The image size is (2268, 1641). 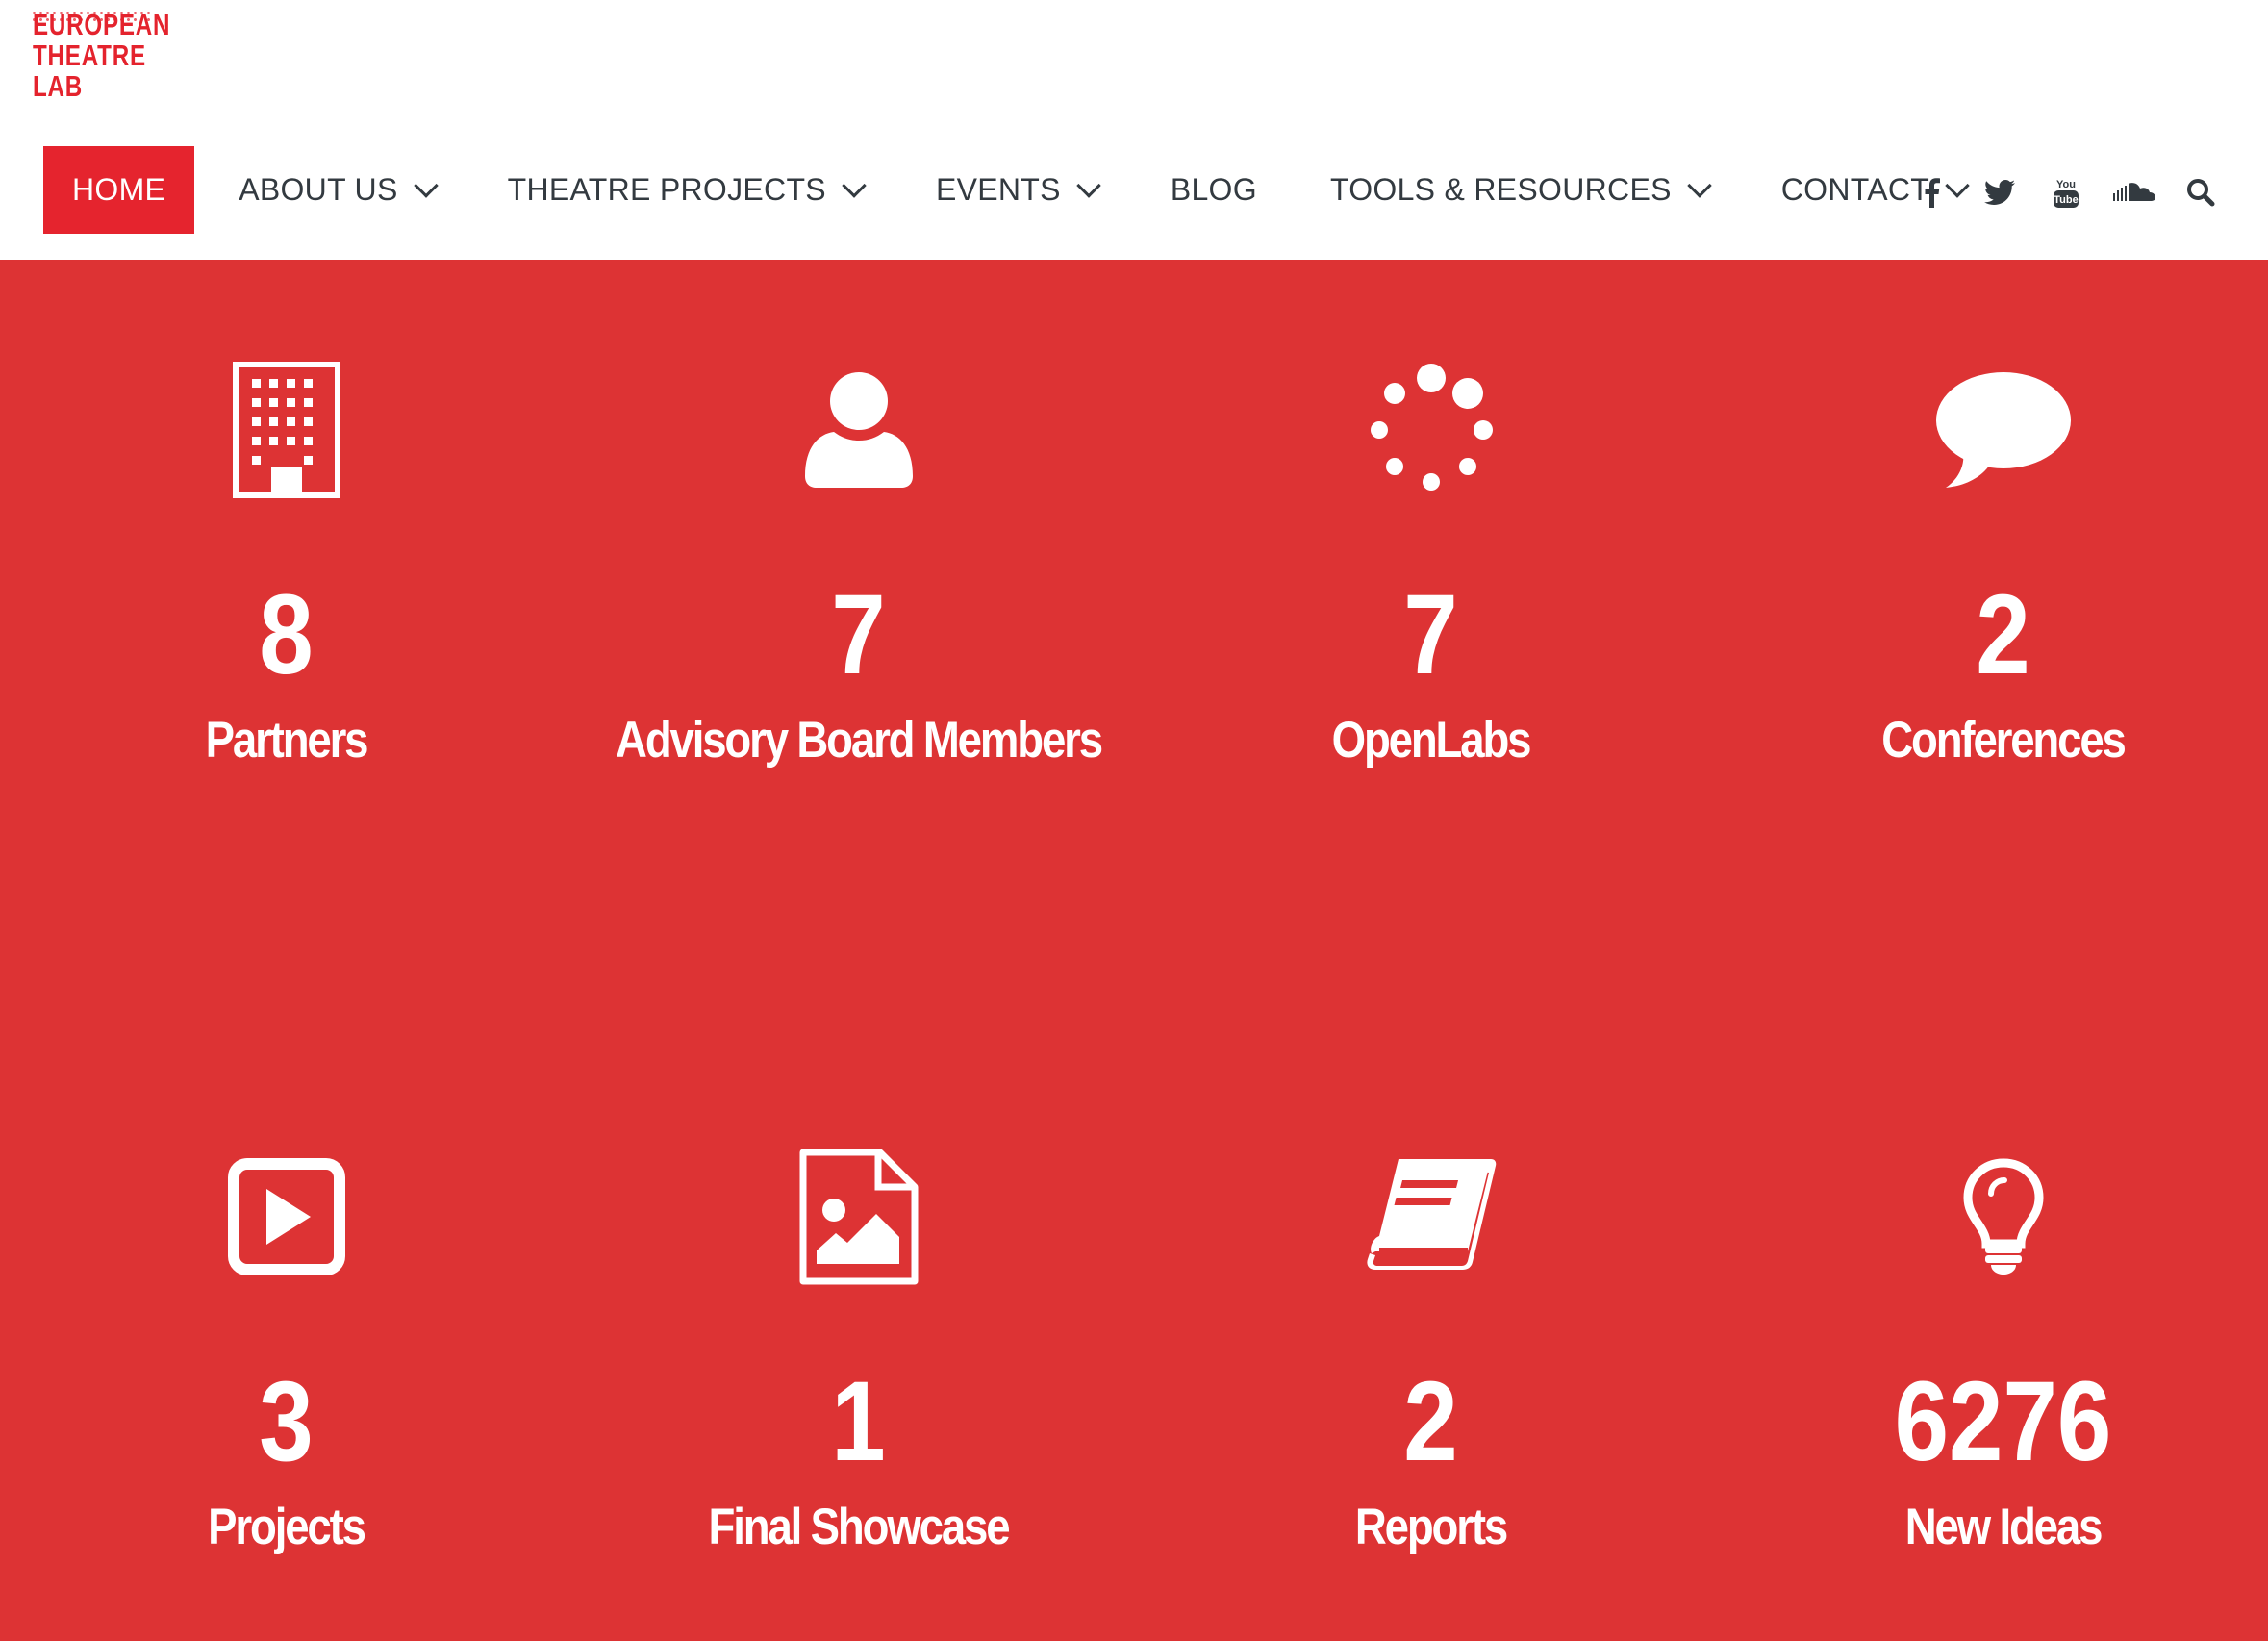 I want to click on svg-text: You, so click(x=2066, y=184).